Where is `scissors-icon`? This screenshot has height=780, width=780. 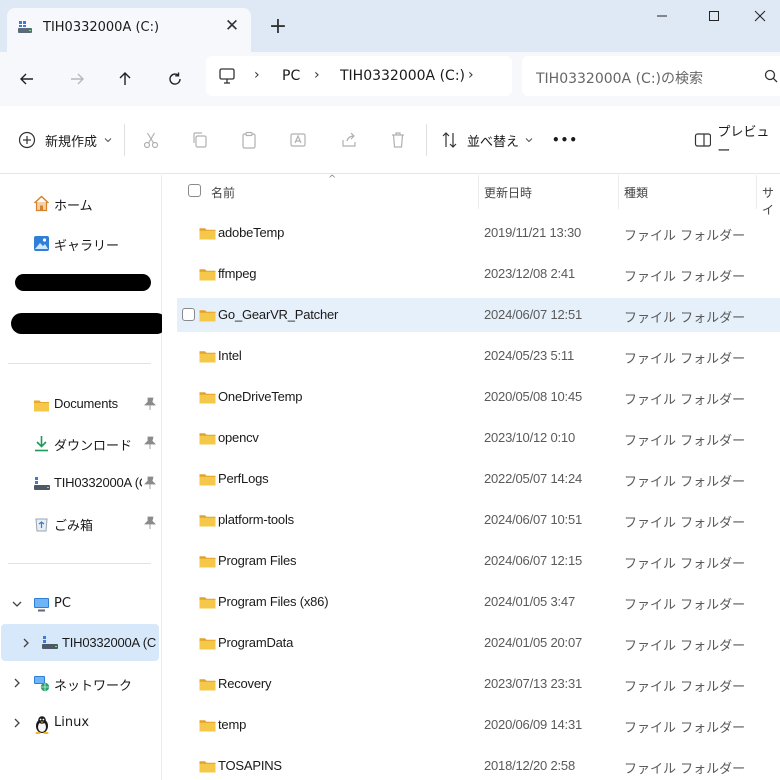 scissors-icon is located at coordinates (151, 140).